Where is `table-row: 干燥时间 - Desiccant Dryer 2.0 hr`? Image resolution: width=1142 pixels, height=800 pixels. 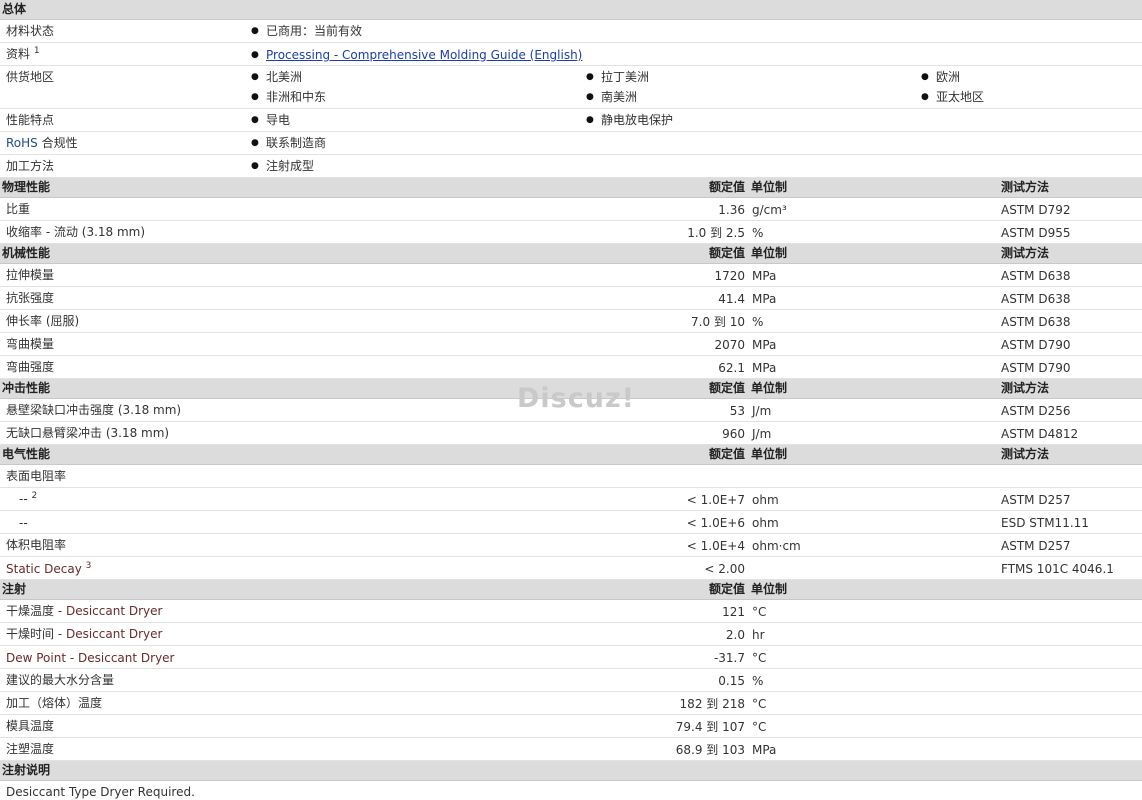
table-row: 干燥时间 - Desiccant Dryer 2.0 hr is located at coordinates (571, 634).